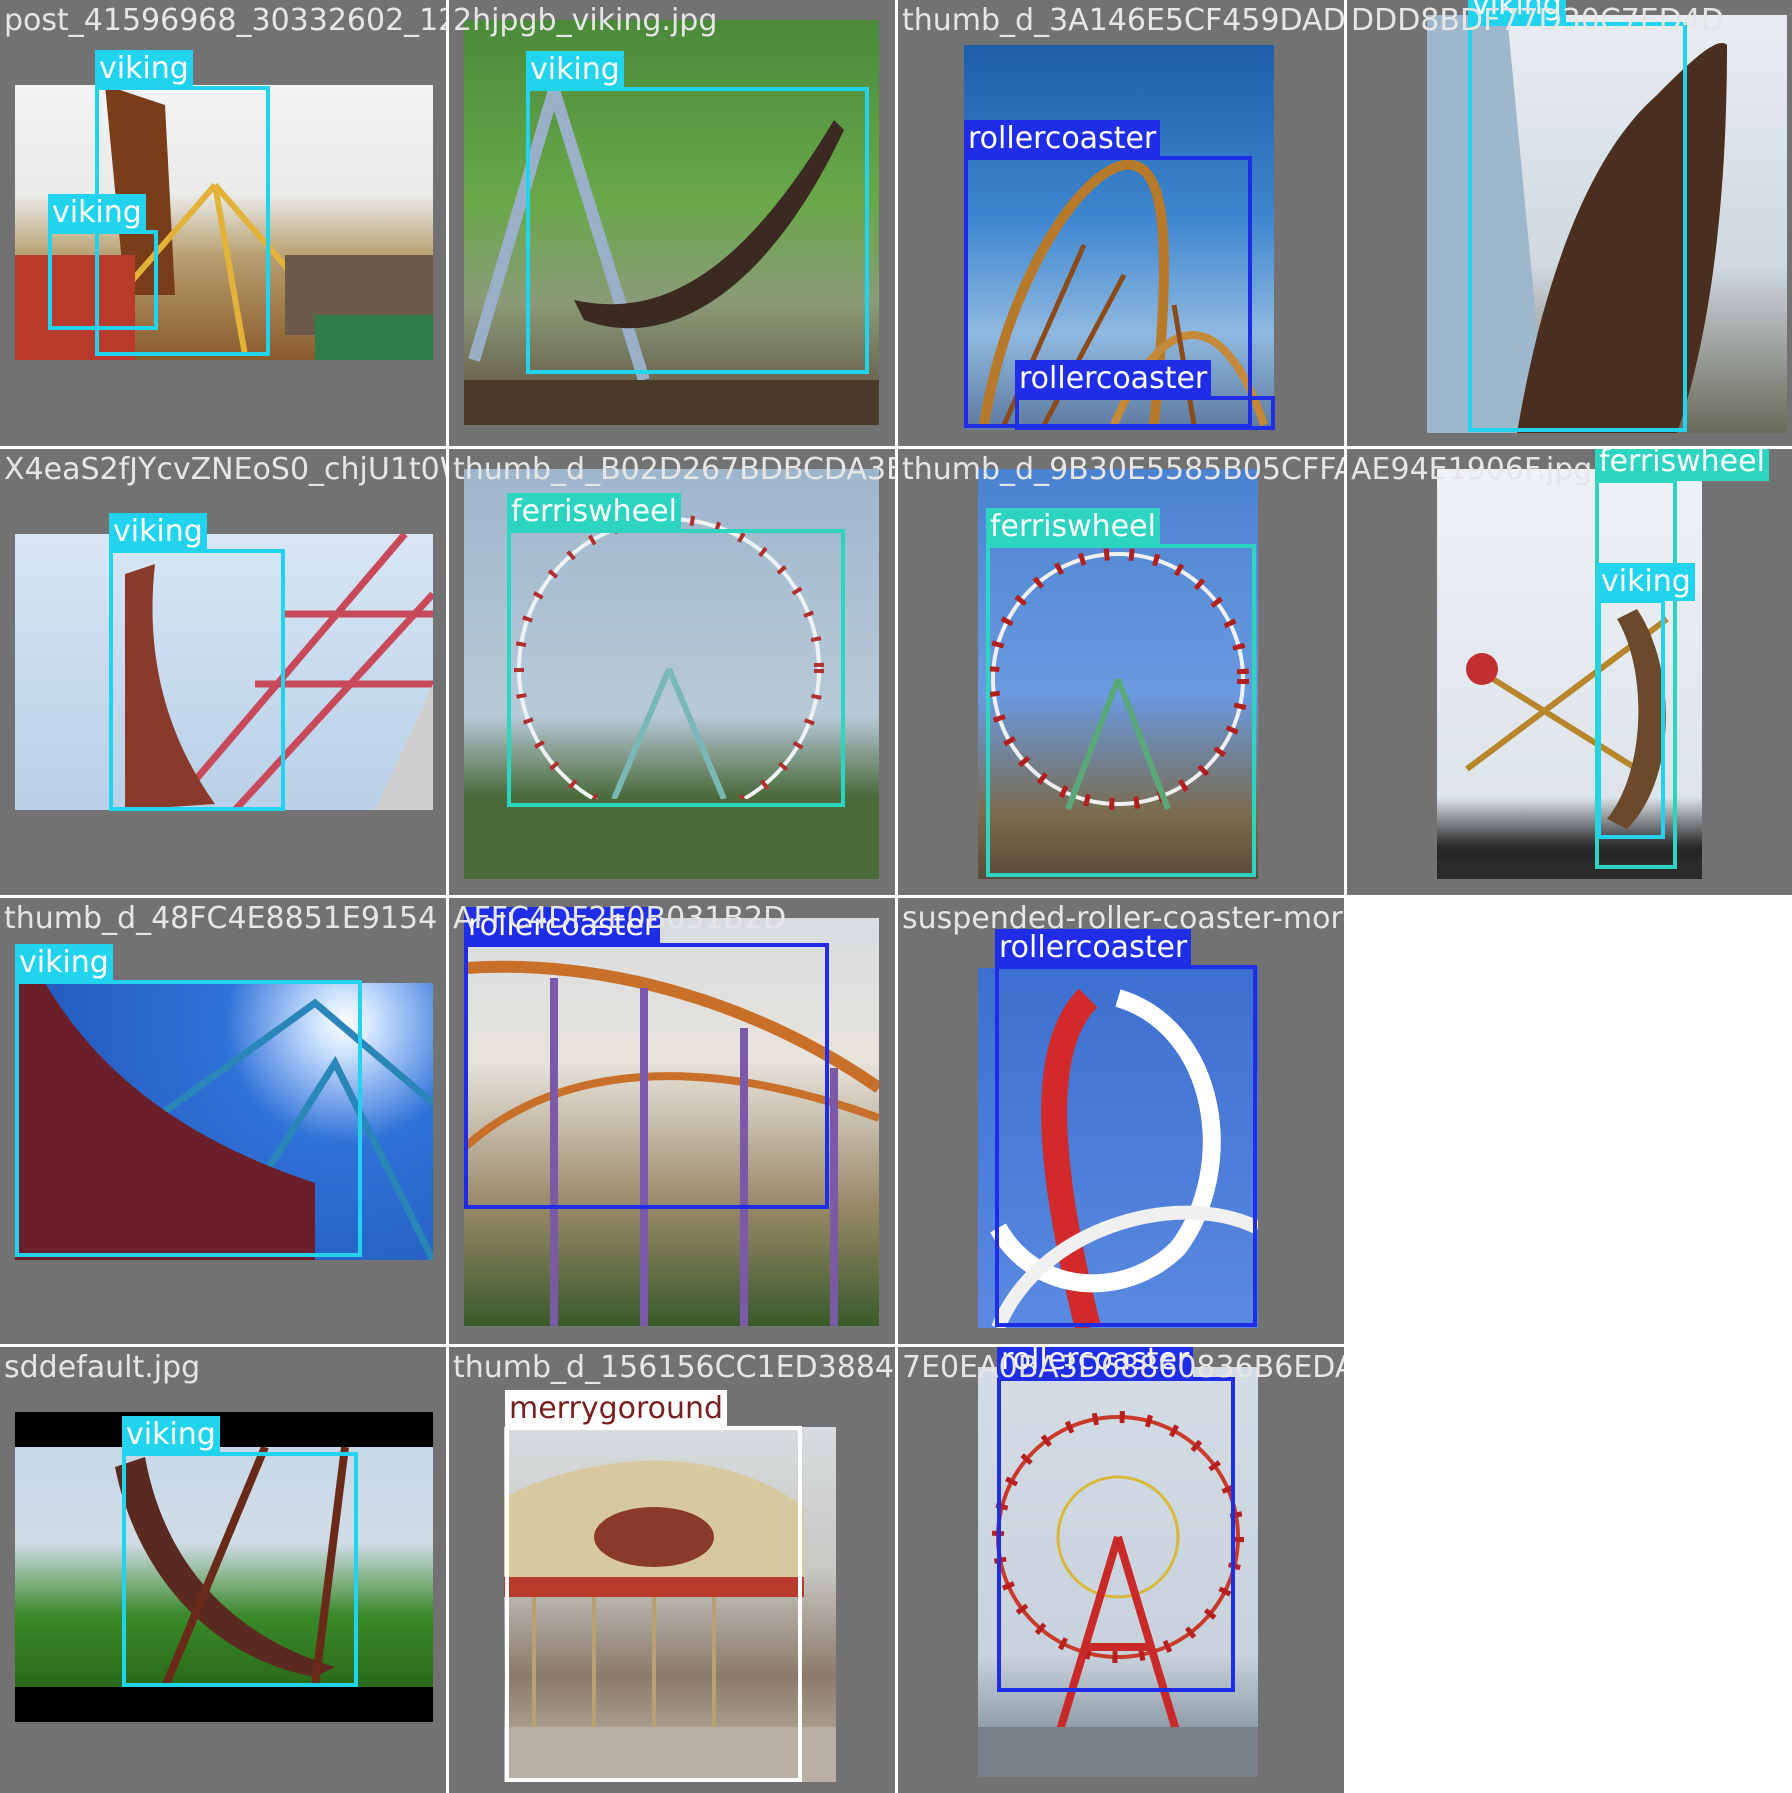 The height and width of the screenshot is (1793, 1792). What do you see at coordinates (102, 1367) in the screenshot?
I see `filename-label: sddefault.jpg` at bounding box center [102, 1367].